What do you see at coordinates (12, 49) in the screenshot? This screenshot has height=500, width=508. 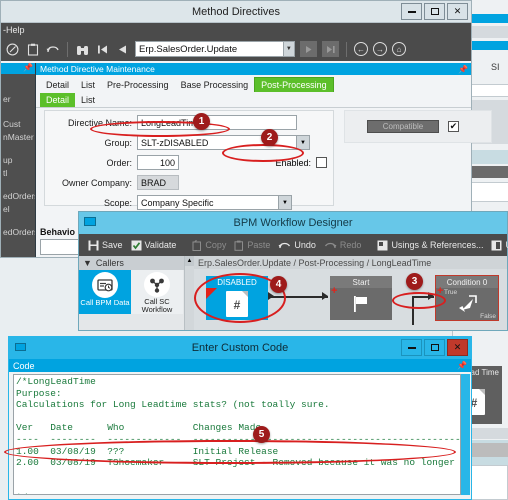 I see `clear-icon` at bounding box center [12, 49].